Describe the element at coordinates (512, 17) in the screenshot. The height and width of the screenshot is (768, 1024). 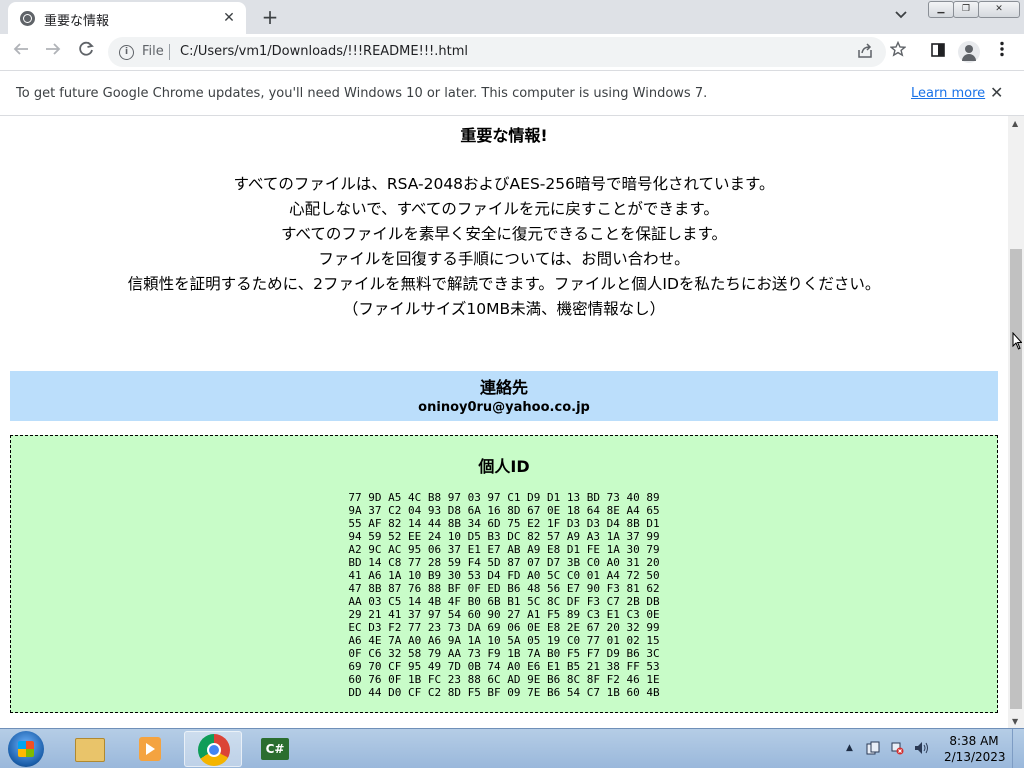
I see `tab-strip: 重要な情報 ✕ + ▁ ❐ ✕` at that location.